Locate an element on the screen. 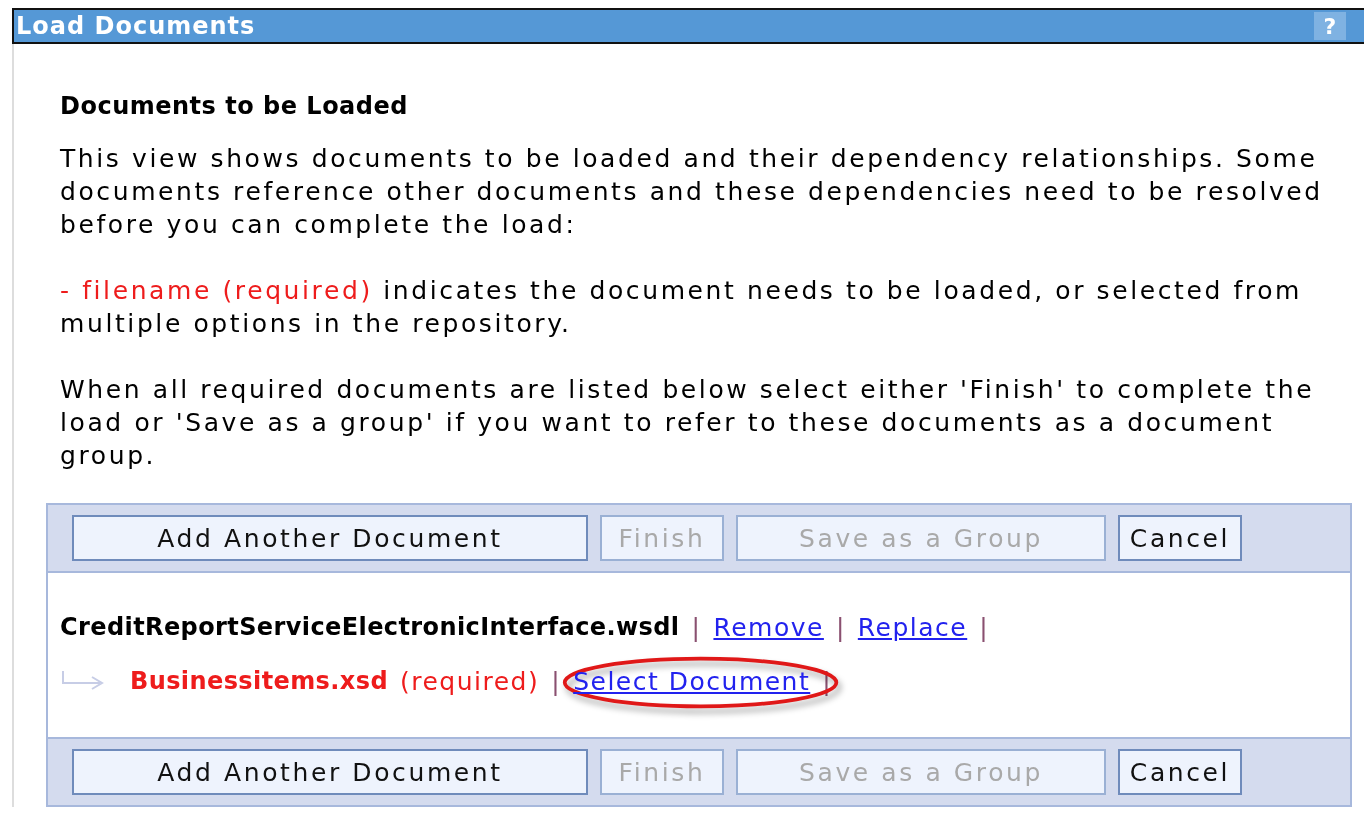 This screenshot has width=1364, height=830. document-name: Businessitems.xsd is located at coordinates (259, 681).